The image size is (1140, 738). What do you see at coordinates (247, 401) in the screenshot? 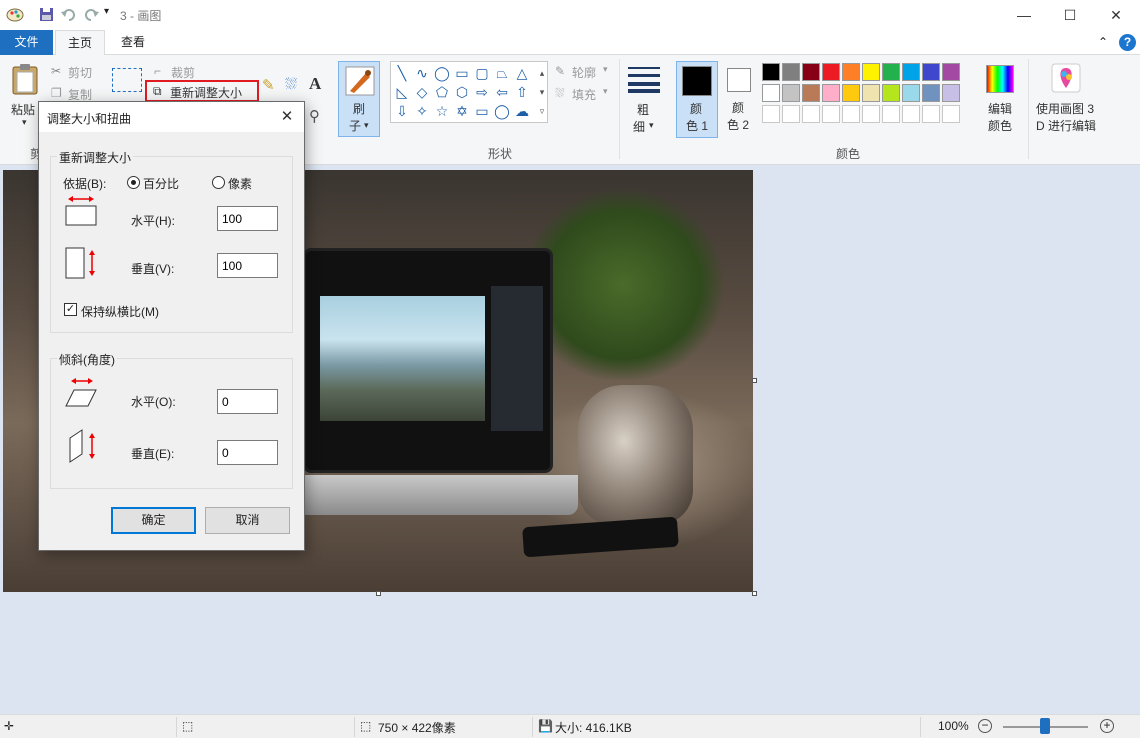
I see `skew-horizontal-input` at bounding box center [247, 401].